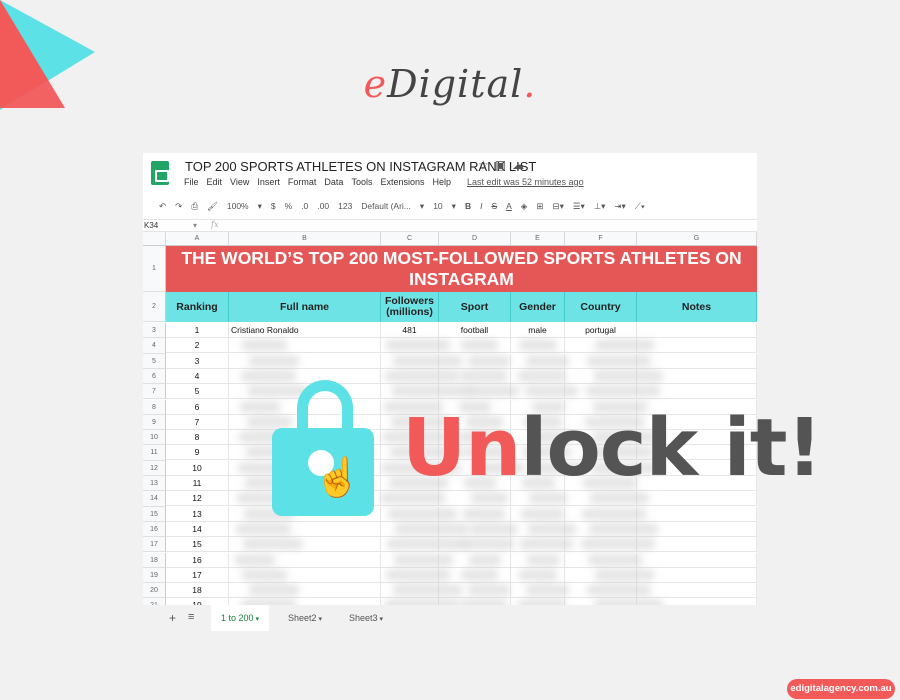 This screenshot has height=700, width=900. What do you see at coordinates (215, 182) in the screenshot?
I see `menu-edit: Edit` at bounding box center [215, 182].